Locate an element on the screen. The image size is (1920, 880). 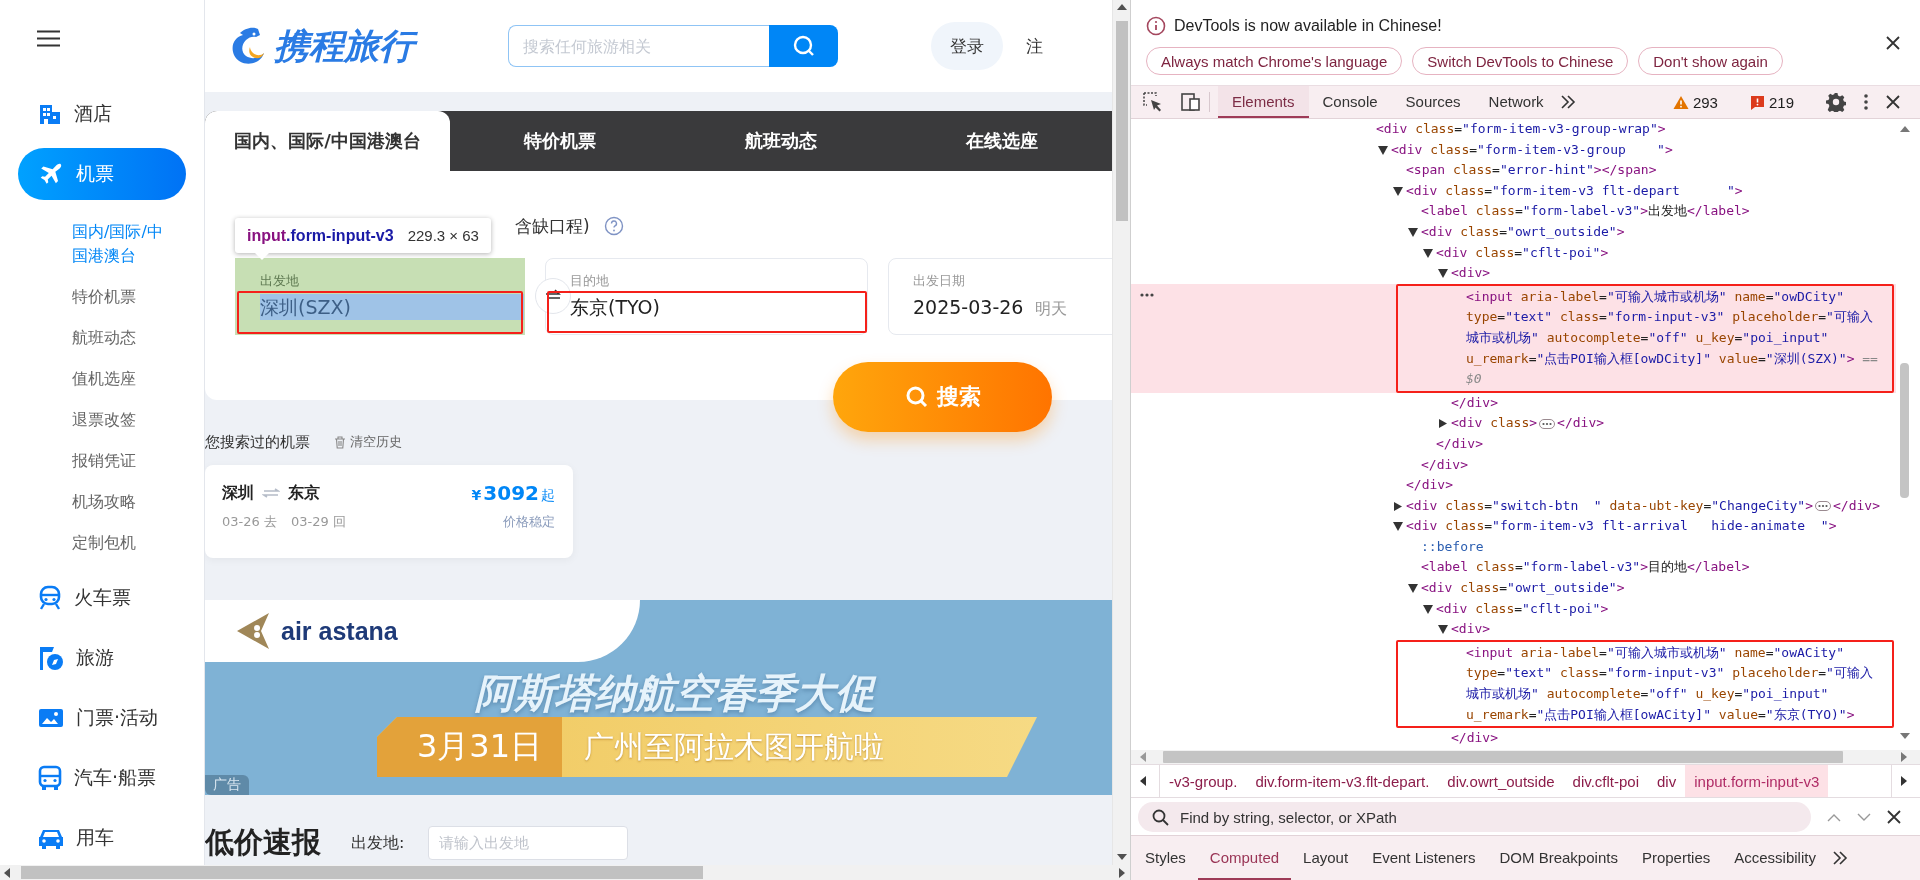
breadcrumb: div is located at coordinates (1667, 781).